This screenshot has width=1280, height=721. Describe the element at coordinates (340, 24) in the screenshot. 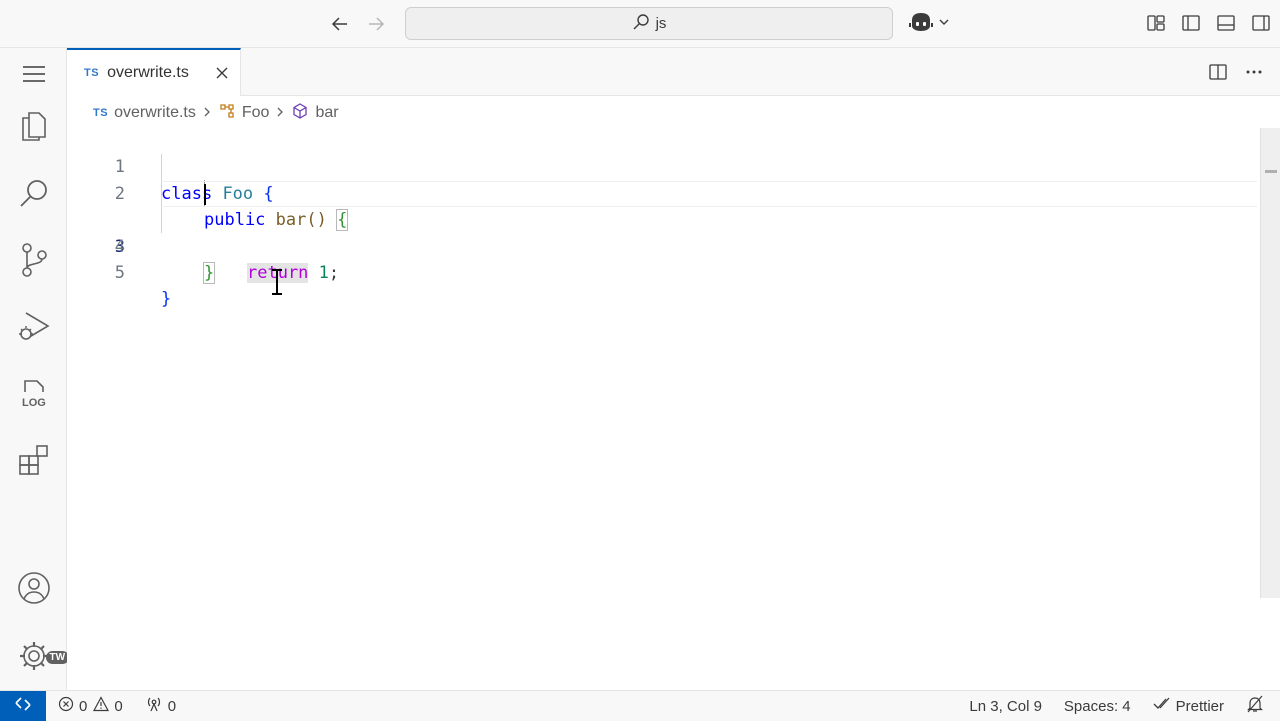

I see `back-arrow-icon` at that location.